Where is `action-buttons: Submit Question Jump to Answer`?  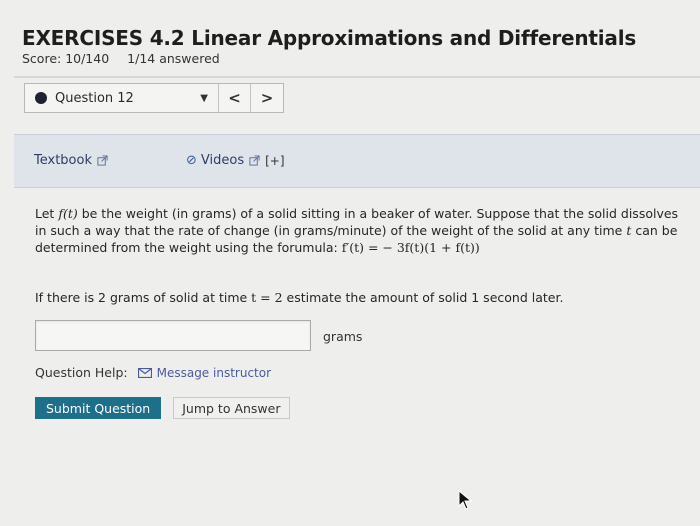 action-buttons: Submit Question Jump to Answer is located at coordinates (162, 408).